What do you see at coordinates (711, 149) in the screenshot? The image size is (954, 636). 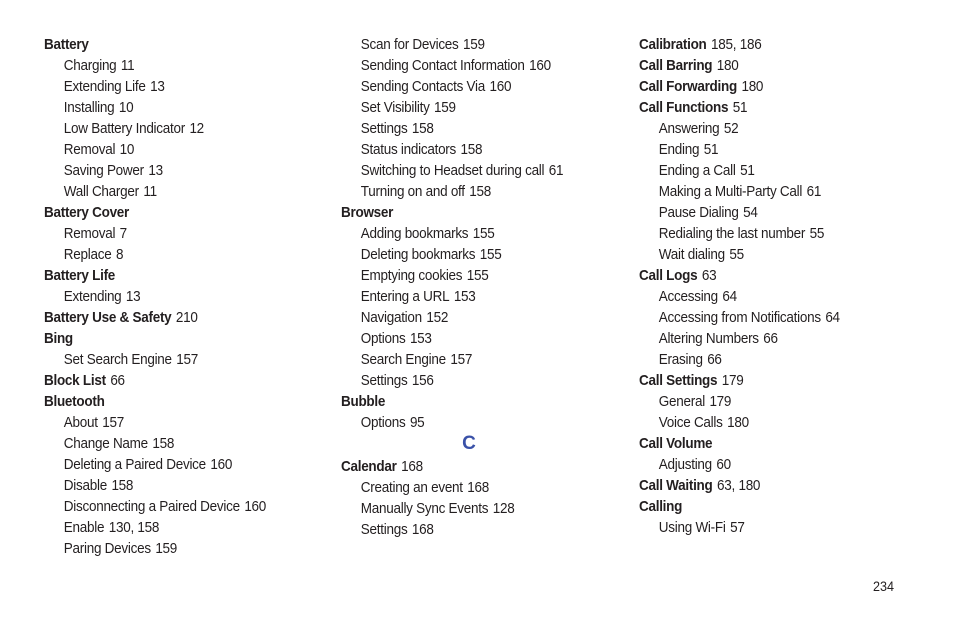 I see `page-reference: 51` at bounding box center [711, 149].